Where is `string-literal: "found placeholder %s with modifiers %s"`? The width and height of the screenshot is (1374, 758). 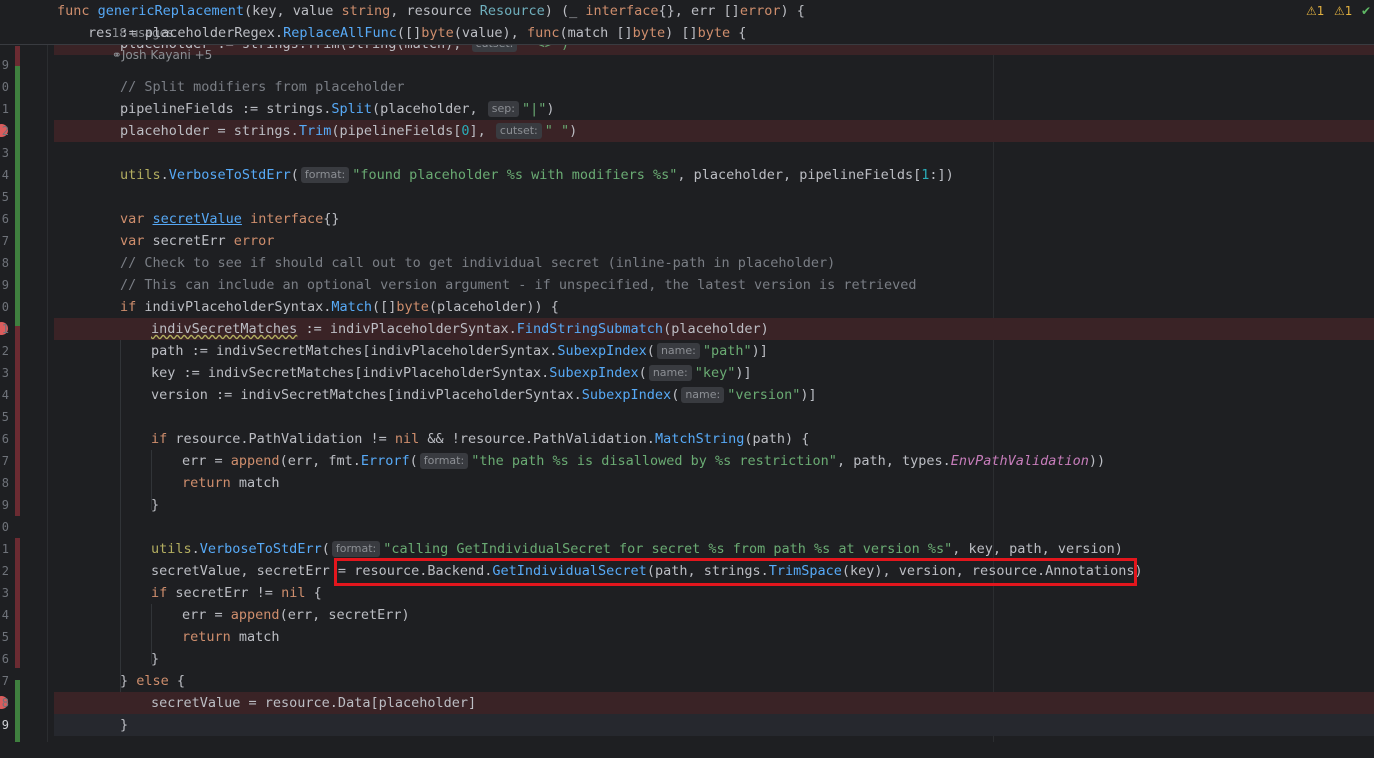
string-literal: "found placeholder %s with modifiers %s" is located at coordinates (515, 175).